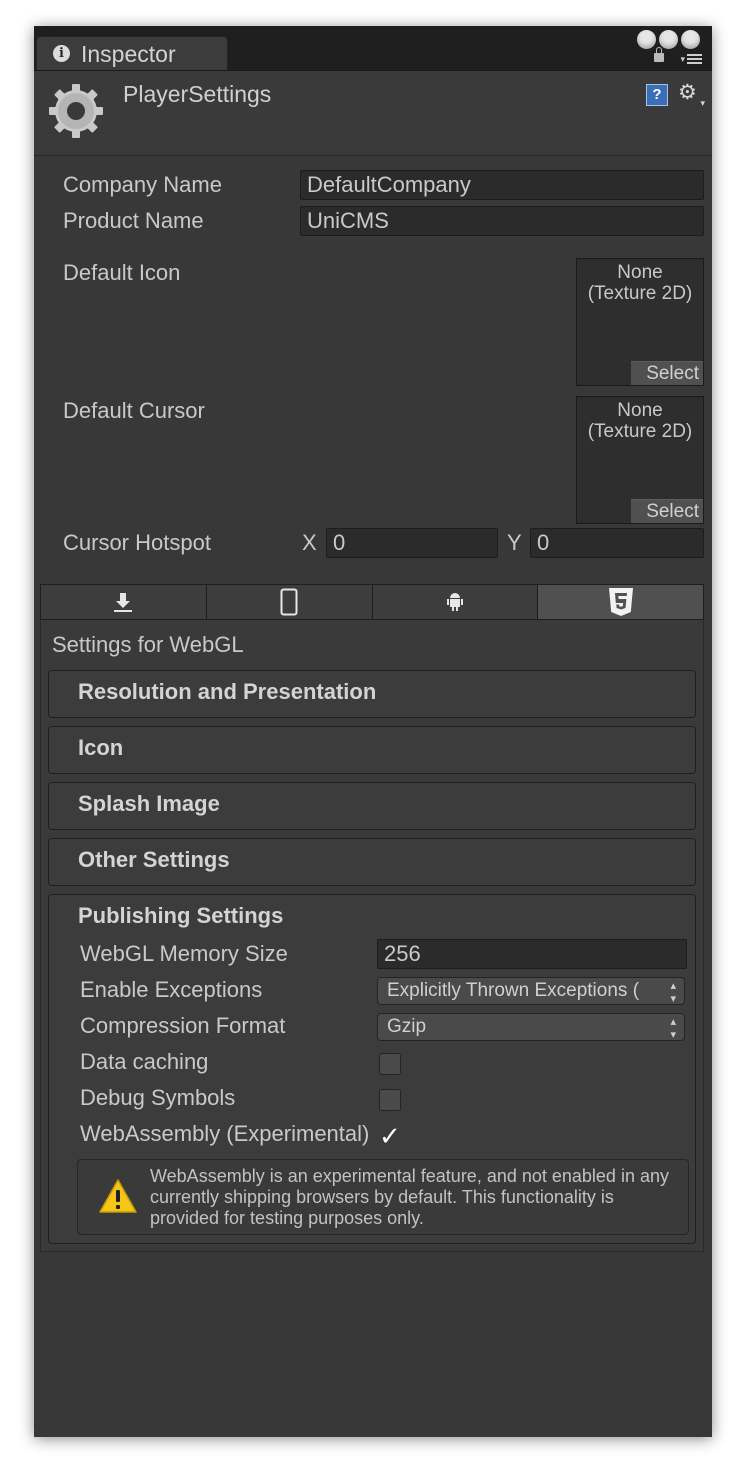 This screenshot has width=746, height=1480. I want to click on tab-menu-icon: ▾, so click(687, 60).